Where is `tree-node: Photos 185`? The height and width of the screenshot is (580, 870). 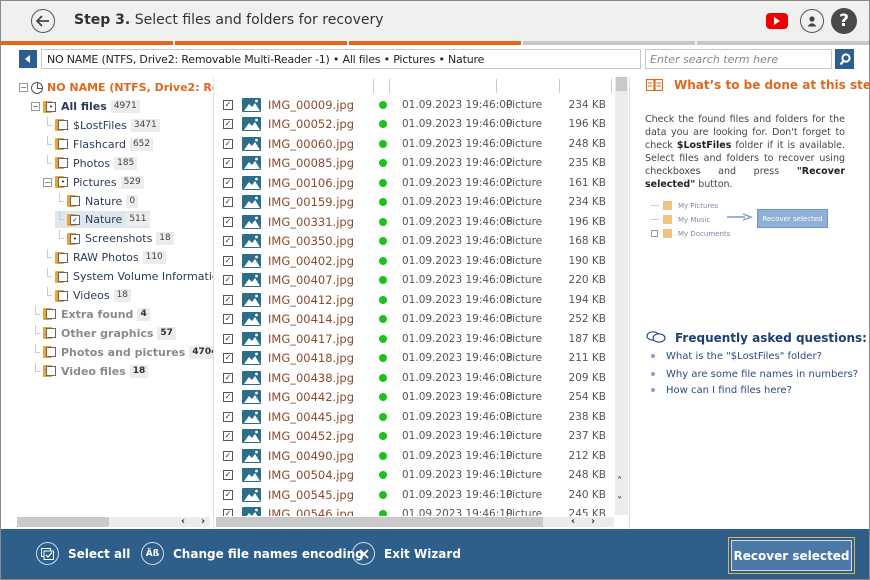
tree-node: Photos 185 is located at coordinates (90, 163).